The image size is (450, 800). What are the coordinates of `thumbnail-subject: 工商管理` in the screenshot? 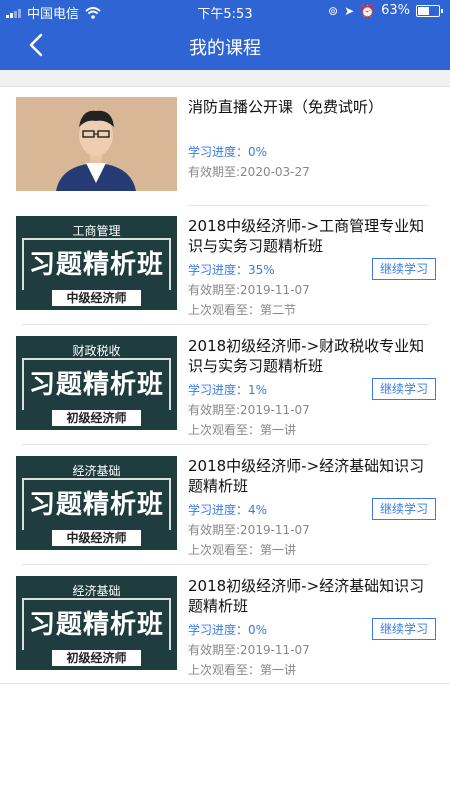 It's located at (96, 231).